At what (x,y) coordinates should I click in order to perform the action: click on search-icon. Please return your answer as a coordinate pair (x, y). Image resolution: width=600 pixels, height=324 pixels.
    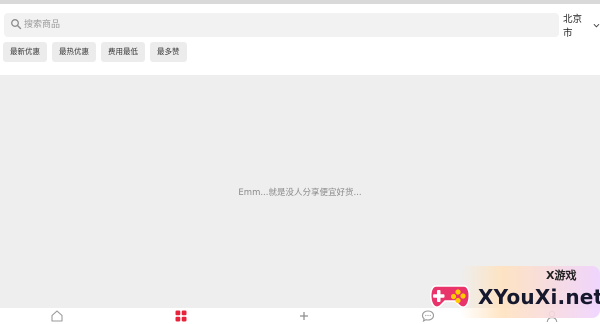
    Looking at the image, I should click on (16, 24).